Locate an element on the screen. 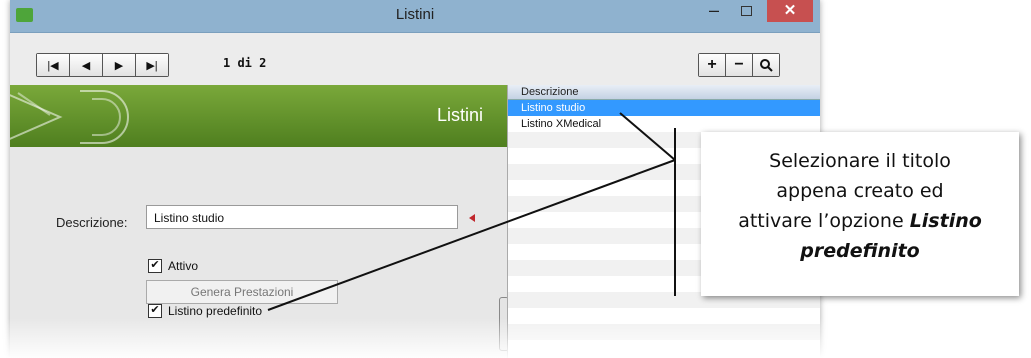  listino-predefinito-option: ✔ Listino predefinito is located at coordinates (205, 311).